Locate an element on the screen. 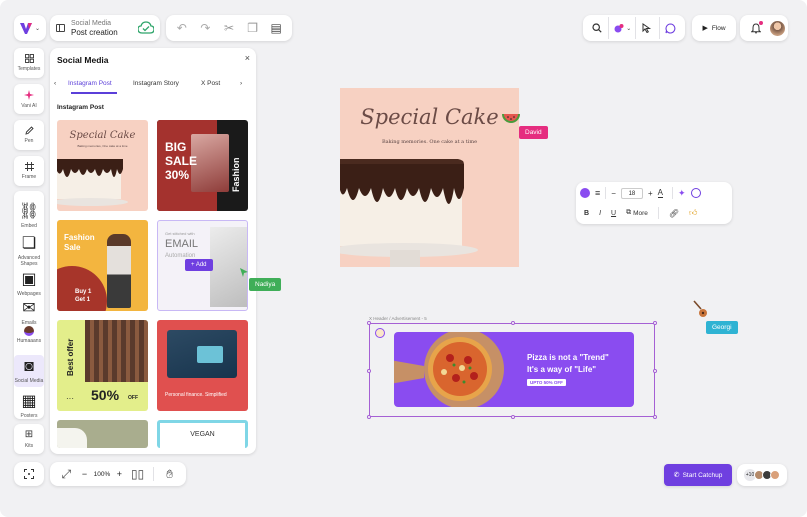  map-icon: ▯▯ is located at coordinates (138, 474).